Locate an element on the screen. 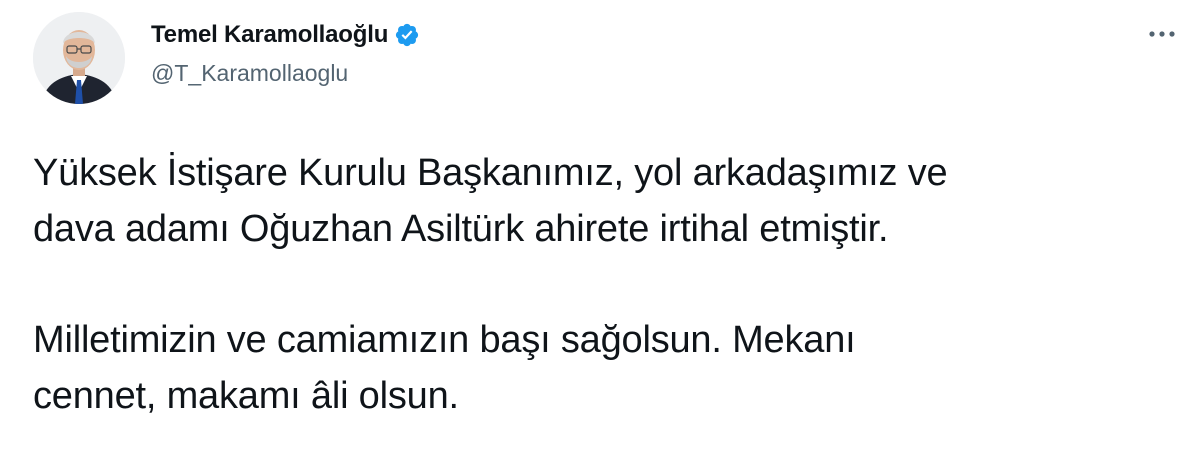  avatar is located at coordinates (79, 58).